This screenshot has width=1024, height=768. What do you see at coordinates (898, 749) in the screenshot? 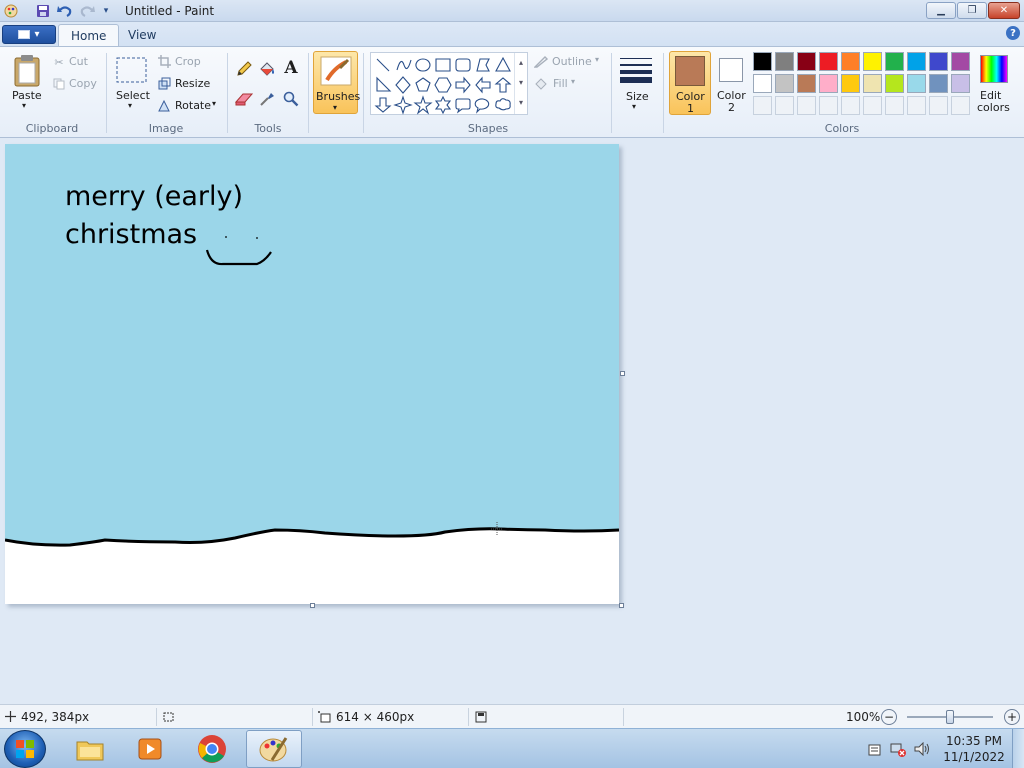
I see `network-icon` at bounding box center [898, 749].